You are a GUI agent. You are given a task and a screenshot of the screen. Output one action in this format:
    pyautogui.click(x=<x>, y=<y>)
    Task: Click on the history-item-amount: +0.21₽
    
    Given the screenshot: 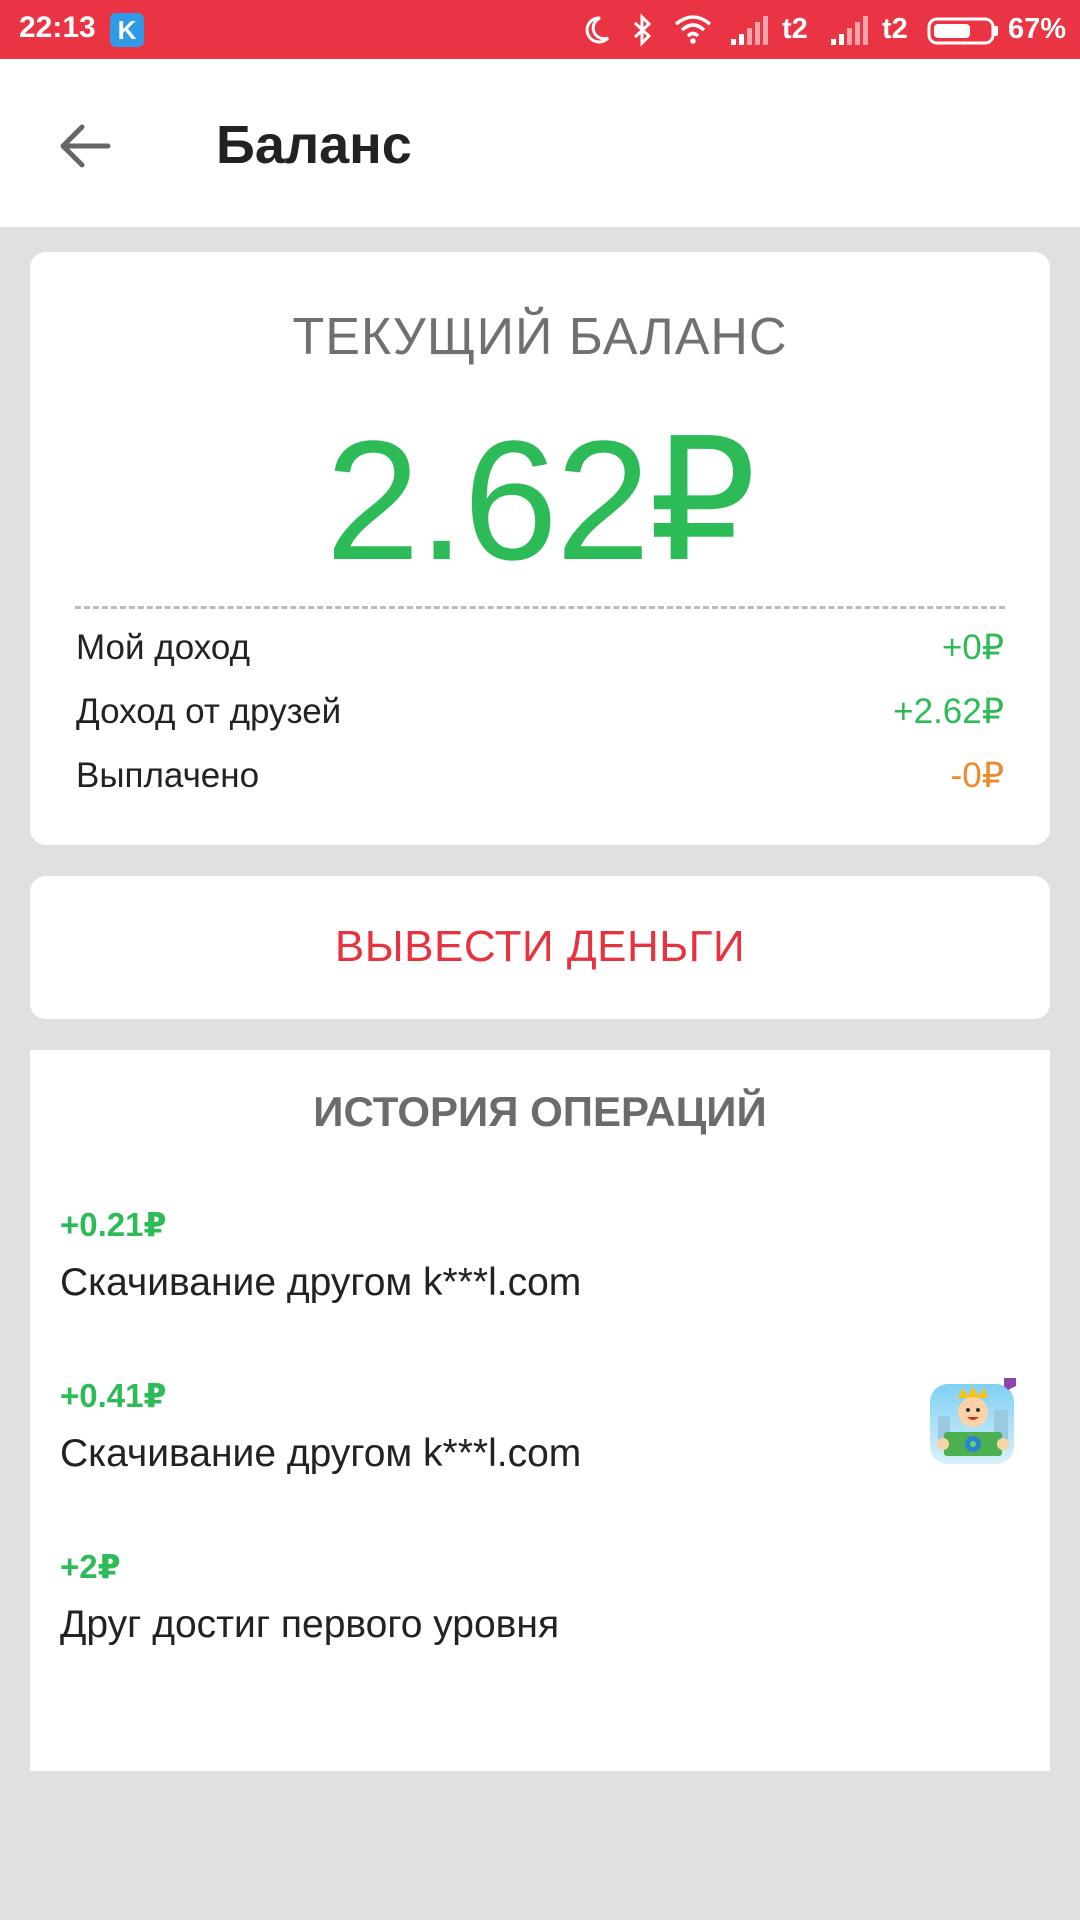 What is the action you would take?
    pyautogui.click(x=113, y=1224)
    